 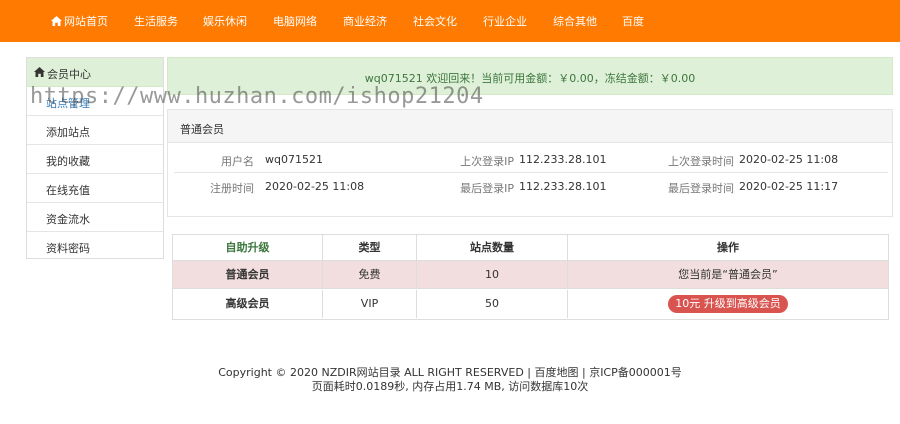 What do you see at coordinates (365, 21) in the screenshot?
I see `nav-item-business: 商业经济` at bounding box center [365, 21].